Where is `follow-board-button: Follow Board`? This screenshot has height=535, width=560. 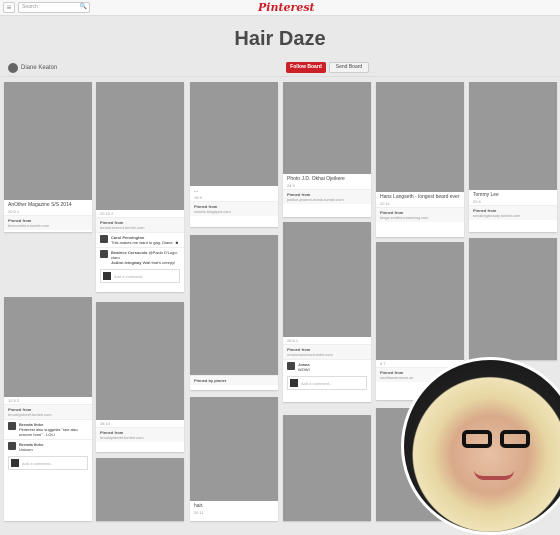 follow-board-button: Follow Board is located at coordinates (306, 67).